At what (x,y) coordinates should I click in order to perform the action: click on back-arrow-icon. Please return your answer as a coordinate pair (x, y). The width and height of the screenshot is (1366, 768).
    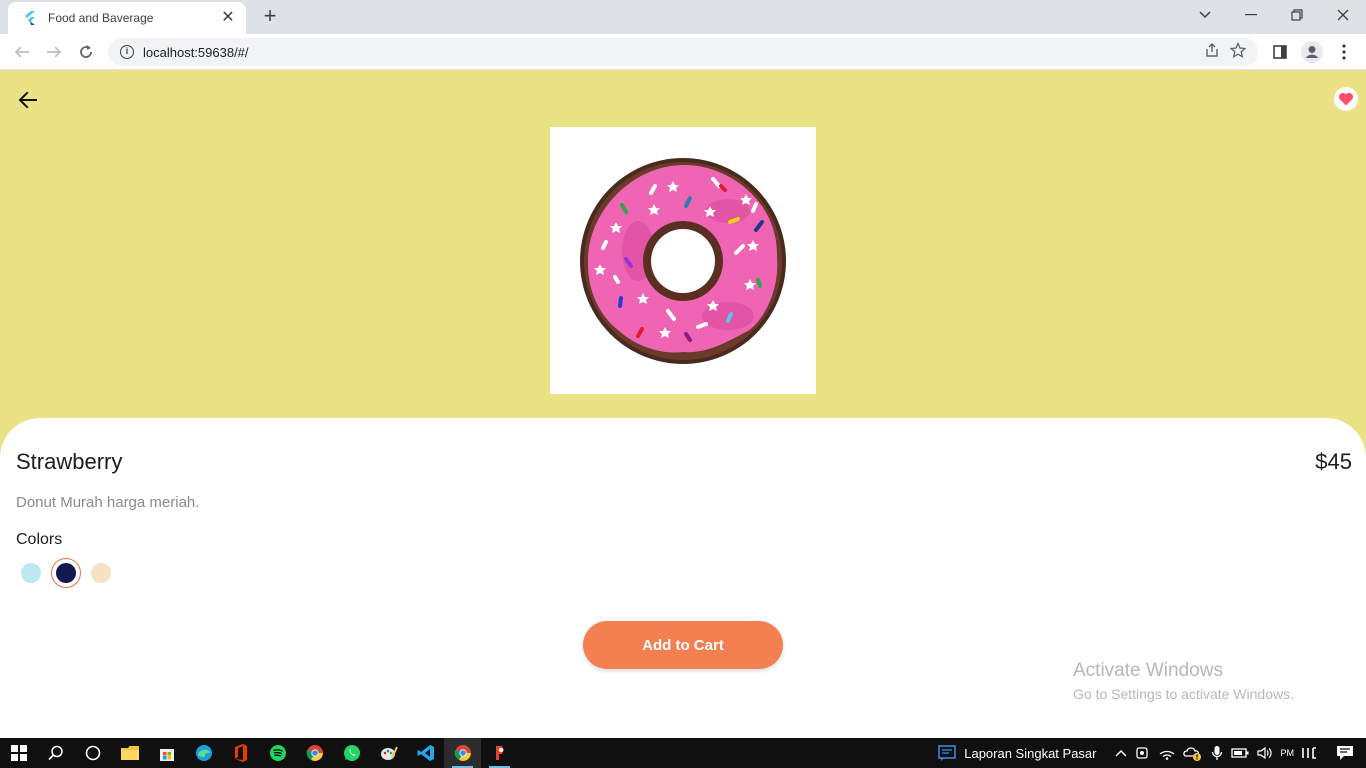
    Looking at the image, I should click on (28, 100).